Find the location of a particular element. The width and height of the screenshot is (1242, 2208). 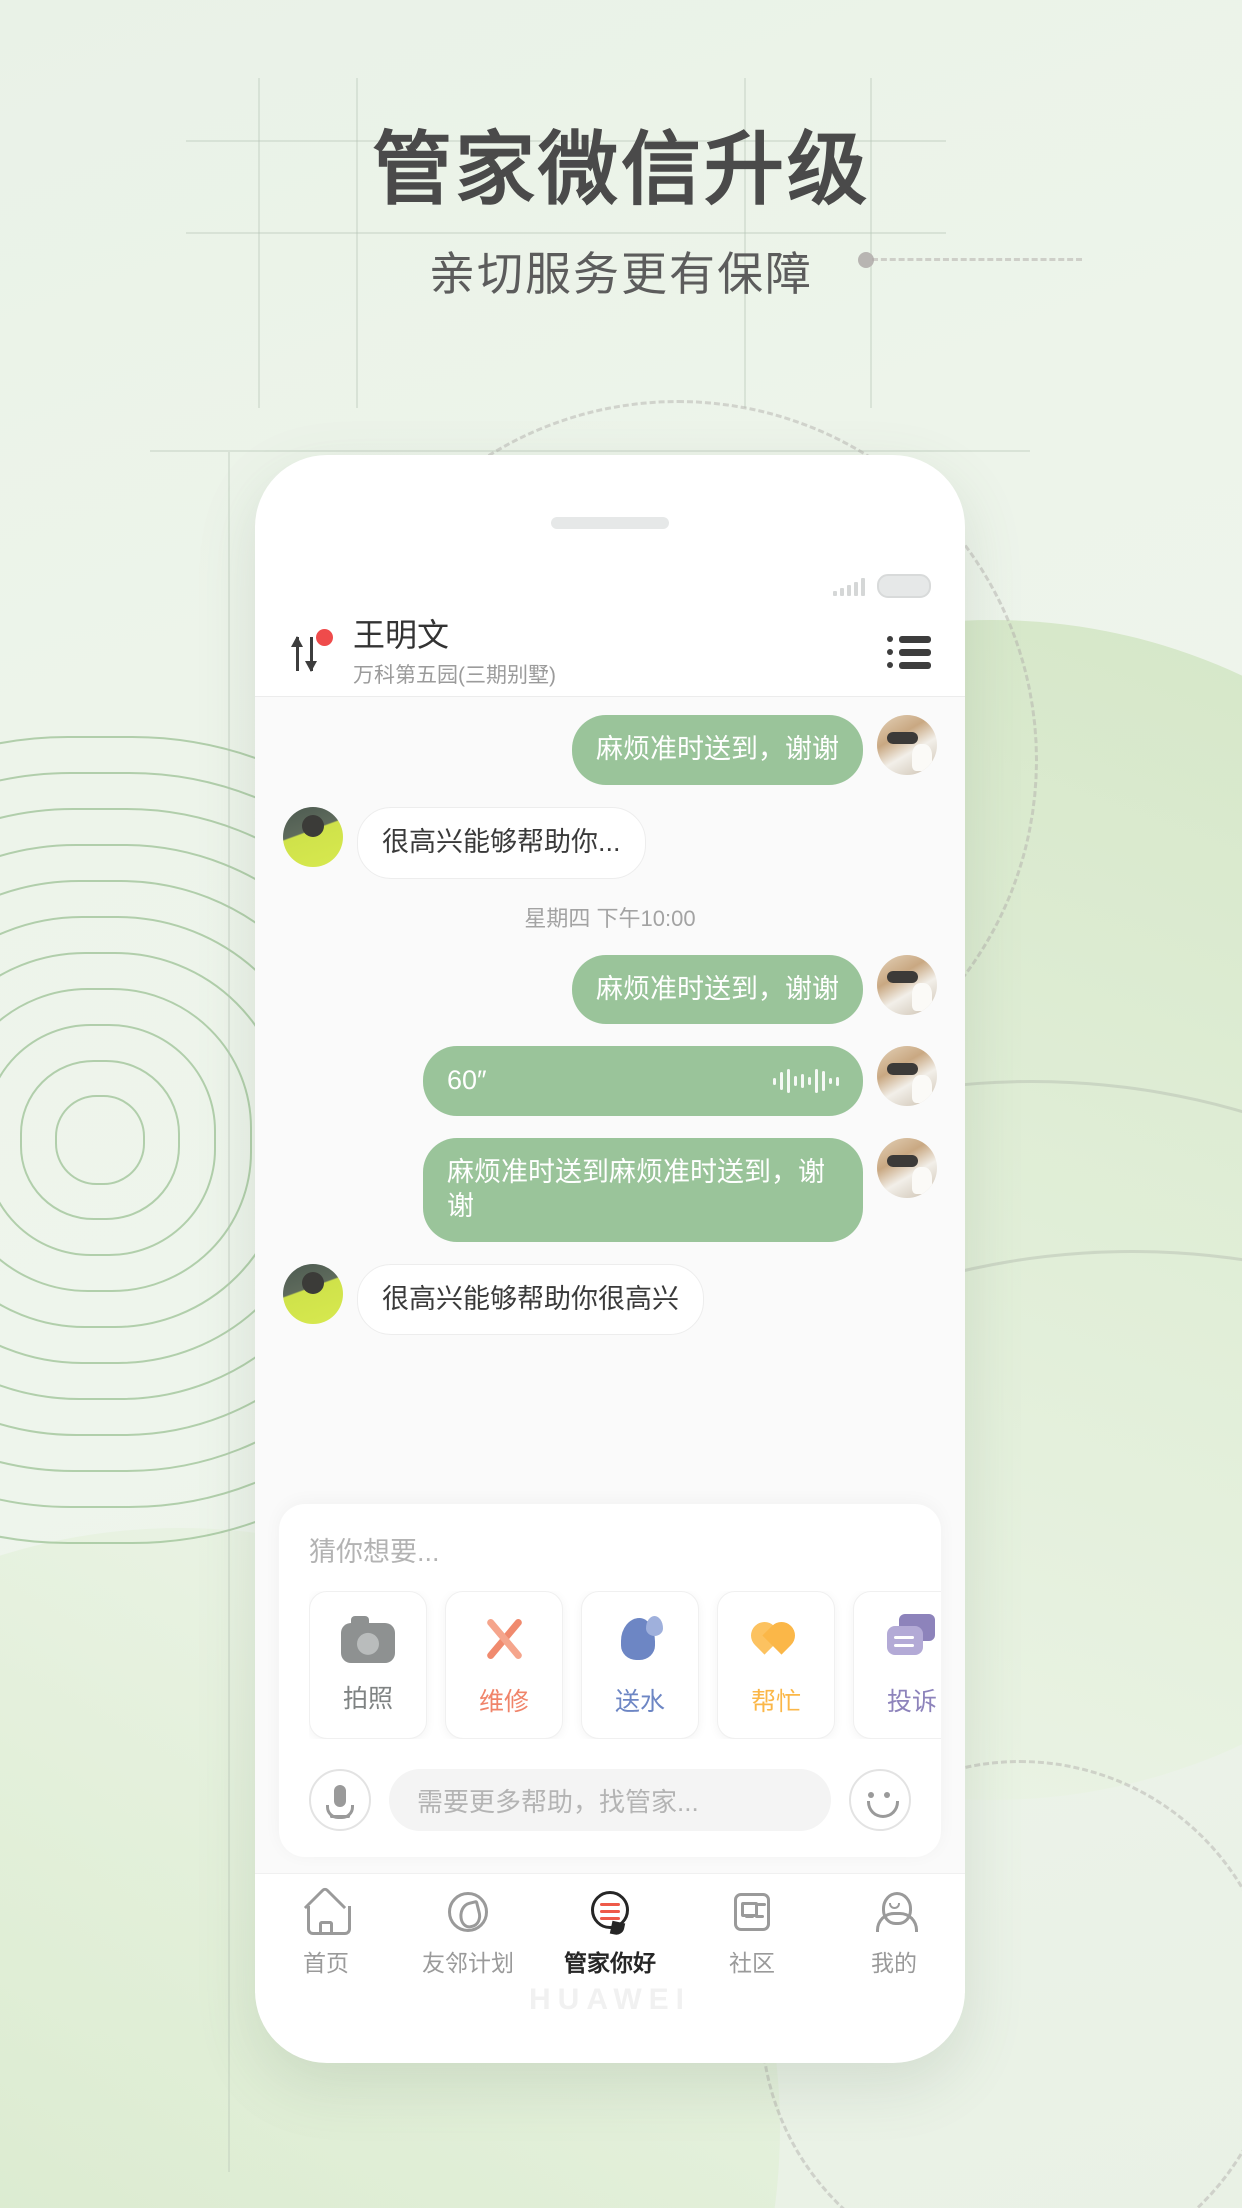

chat-header-texts: 王明文 万科第五园(三期别墅) is located at coordinates (620, 652).